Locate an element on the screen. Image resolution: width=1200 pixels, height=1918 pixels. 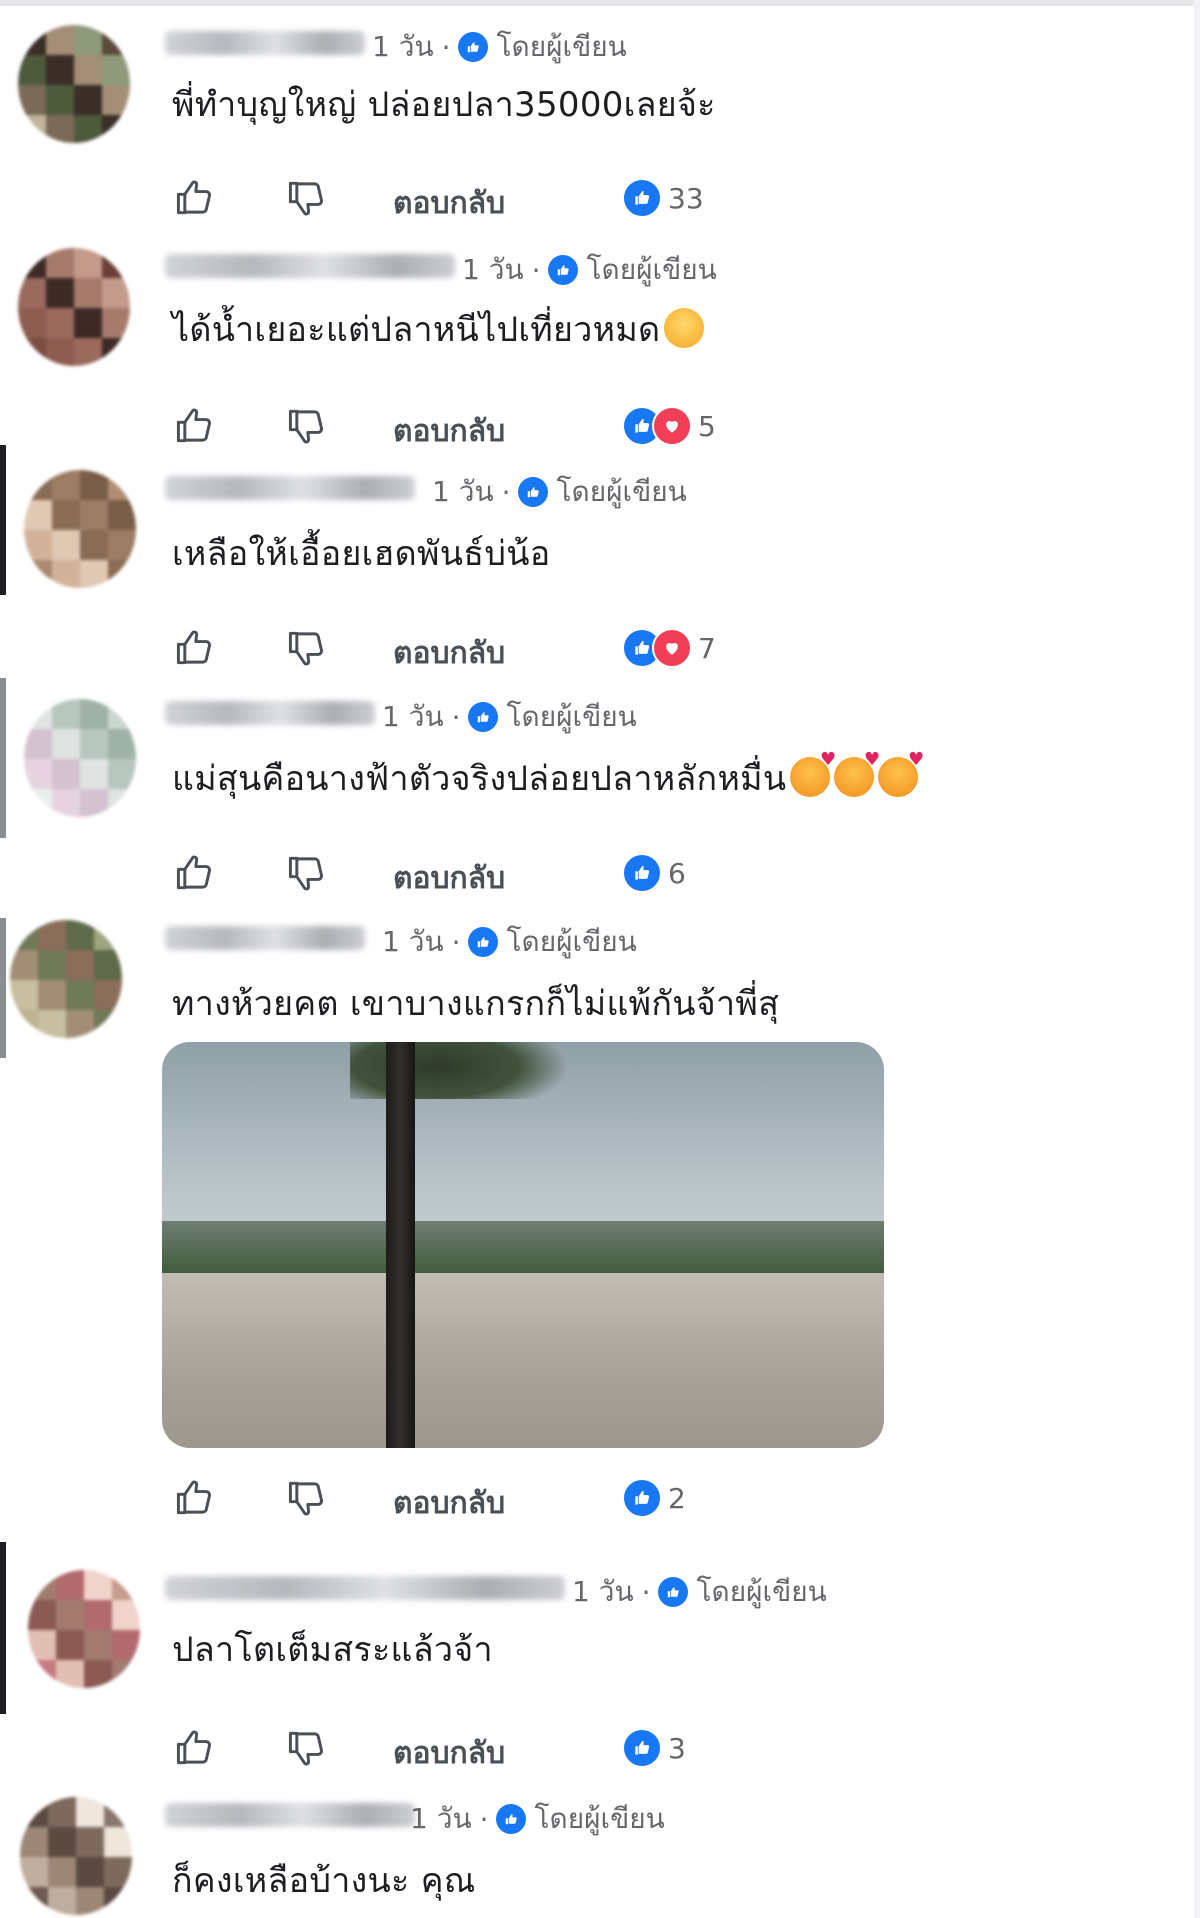
comment-body: เหลือให้เอื้อยเฮดพันธ์บ่น้อ is located at coordinates (361, 554).